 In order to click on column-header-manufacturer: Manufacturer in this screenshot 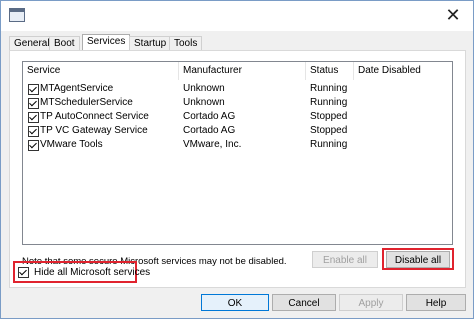, I will do `click(242, 71)`.